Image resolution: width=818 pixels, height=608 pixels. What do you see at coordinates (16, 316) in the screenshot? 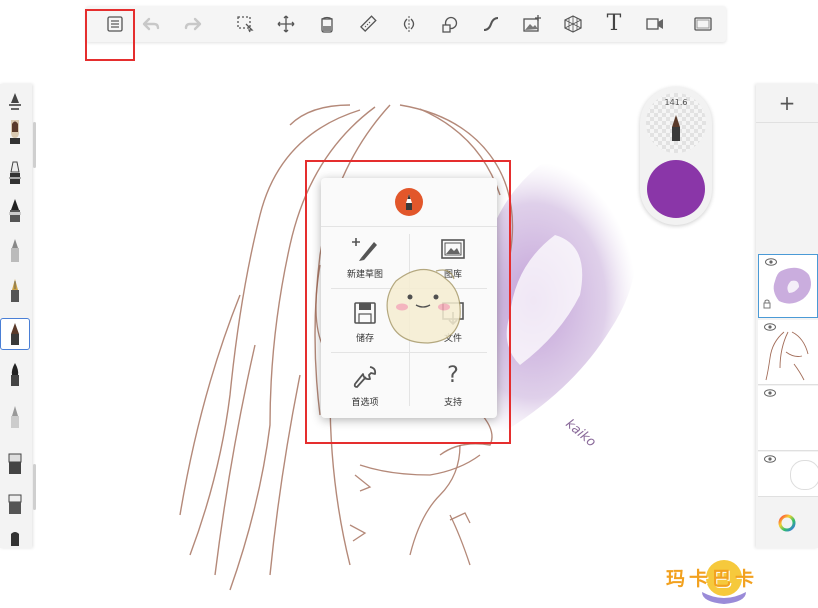
I see `brush-library` at bounding box center [16, 316].